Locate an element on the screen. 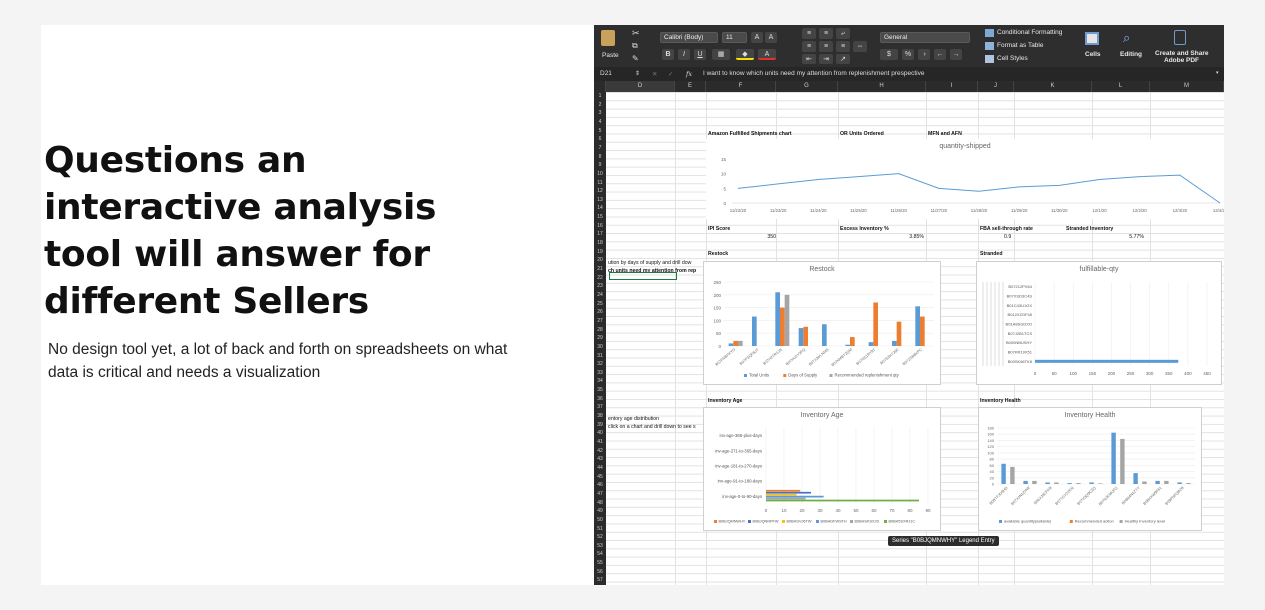  cell-amazon-fulfilled: Amazon Fulfilled Shipments chart is located at coordinates (750, 134).